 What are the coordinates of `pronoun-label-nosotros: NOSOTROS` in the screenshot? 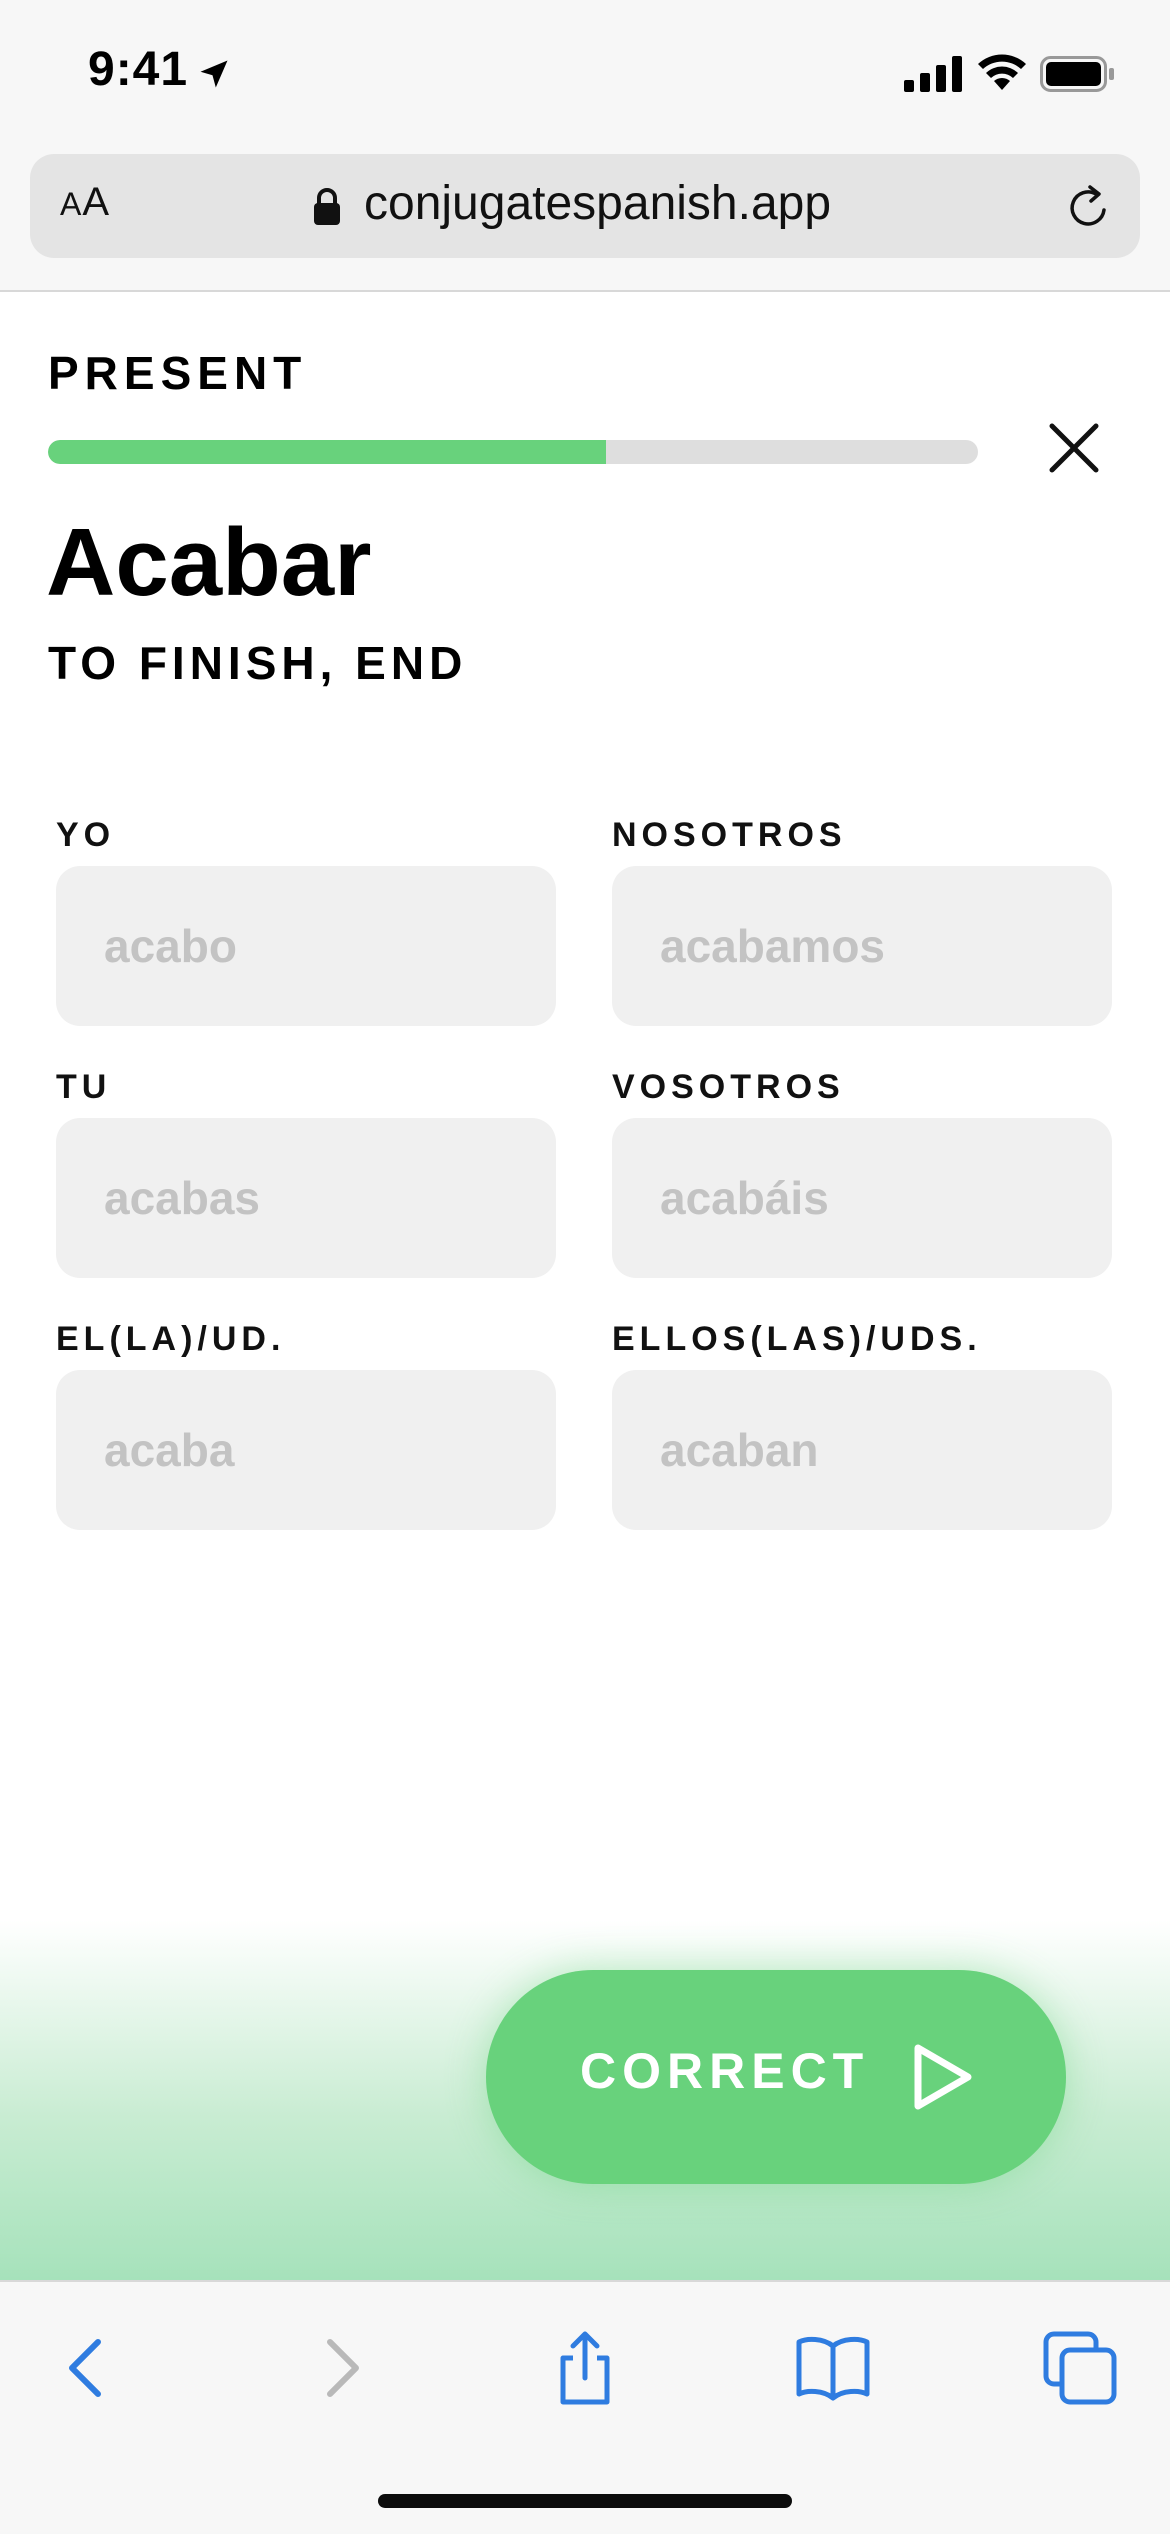 It's located at (729, 835).